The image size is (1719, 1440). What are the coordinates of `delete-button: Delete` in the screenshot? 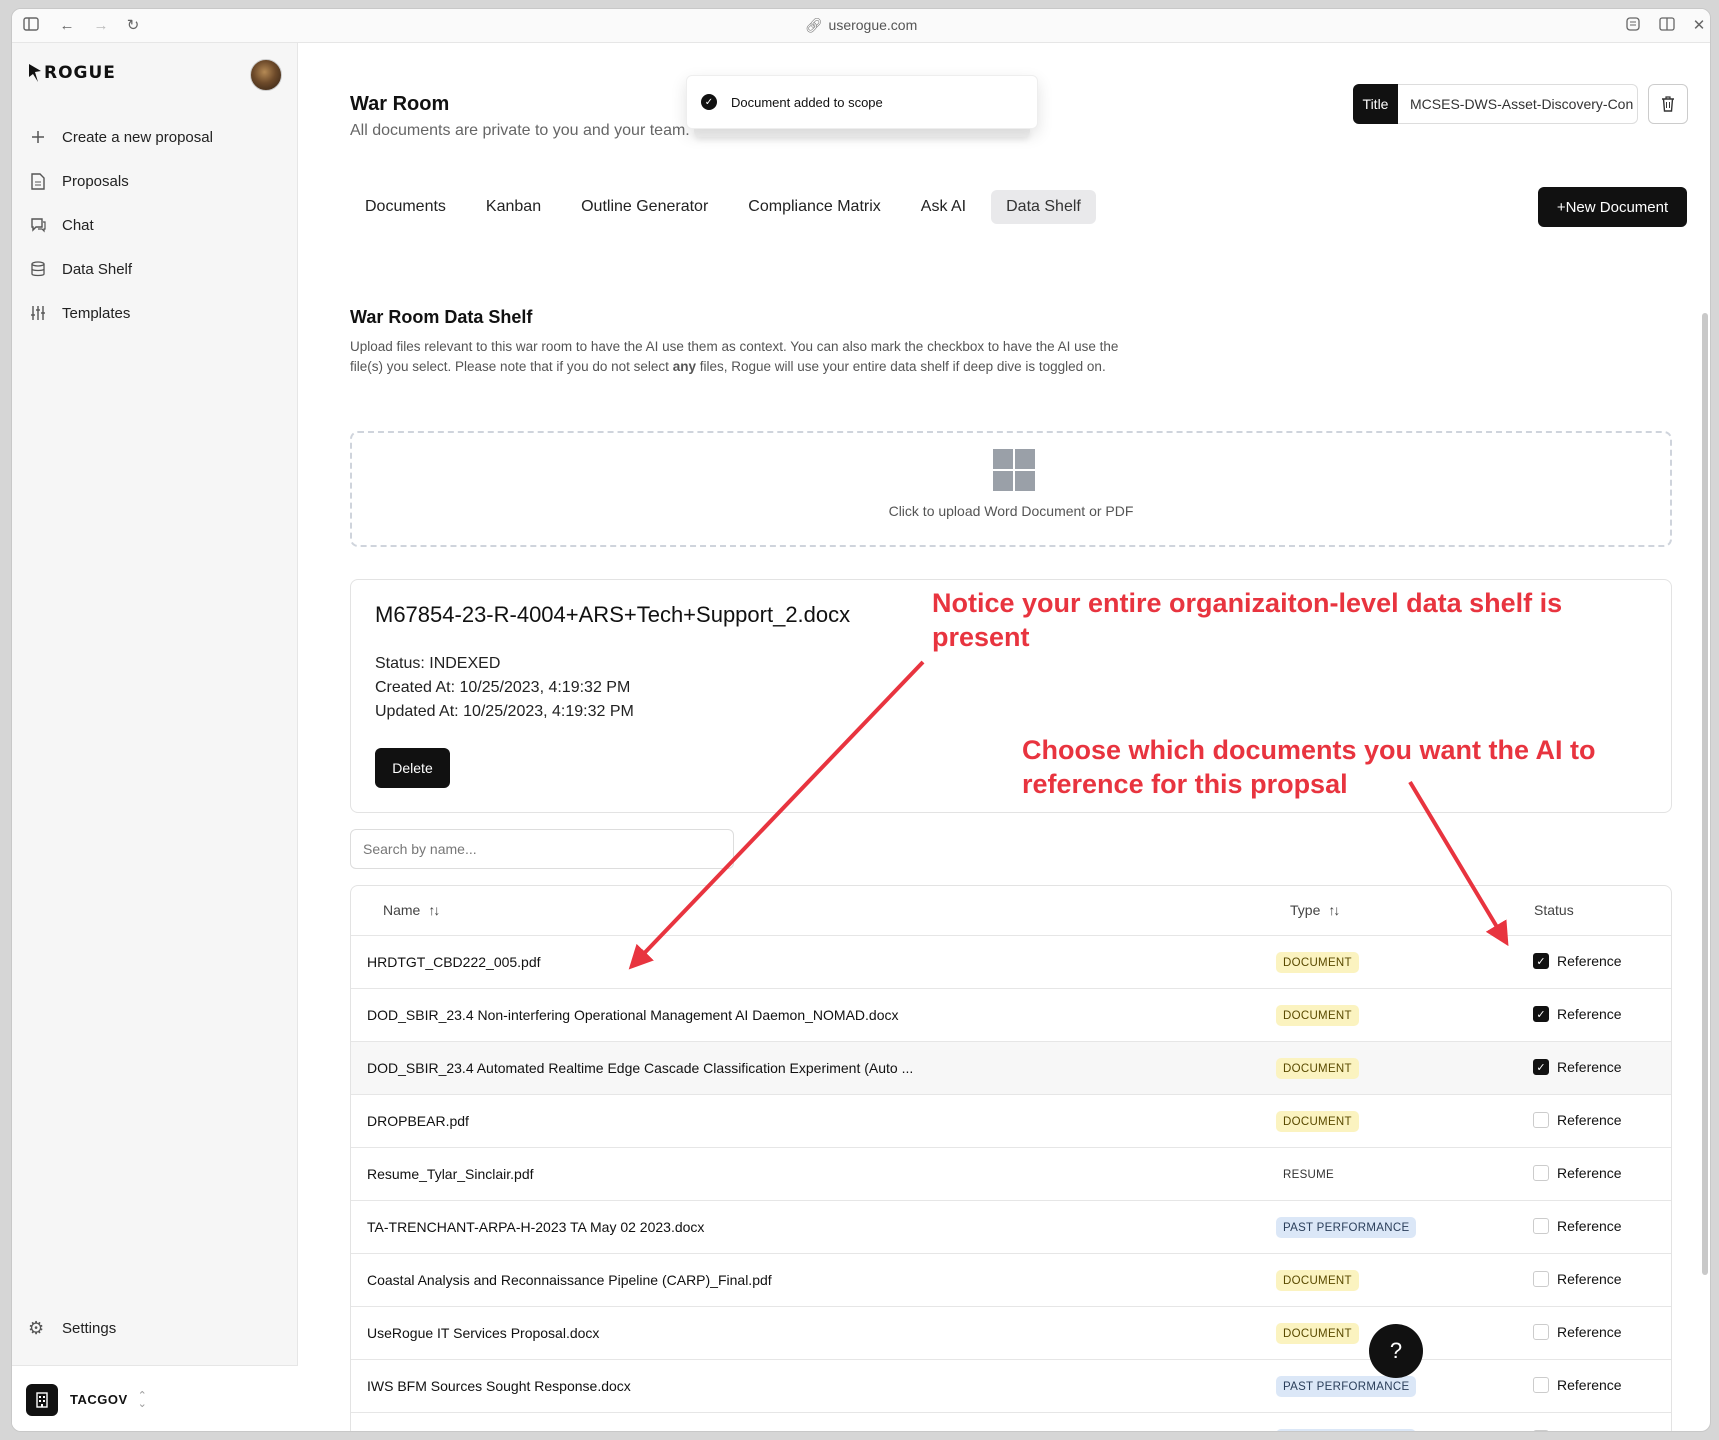 It's located at (412, 768).